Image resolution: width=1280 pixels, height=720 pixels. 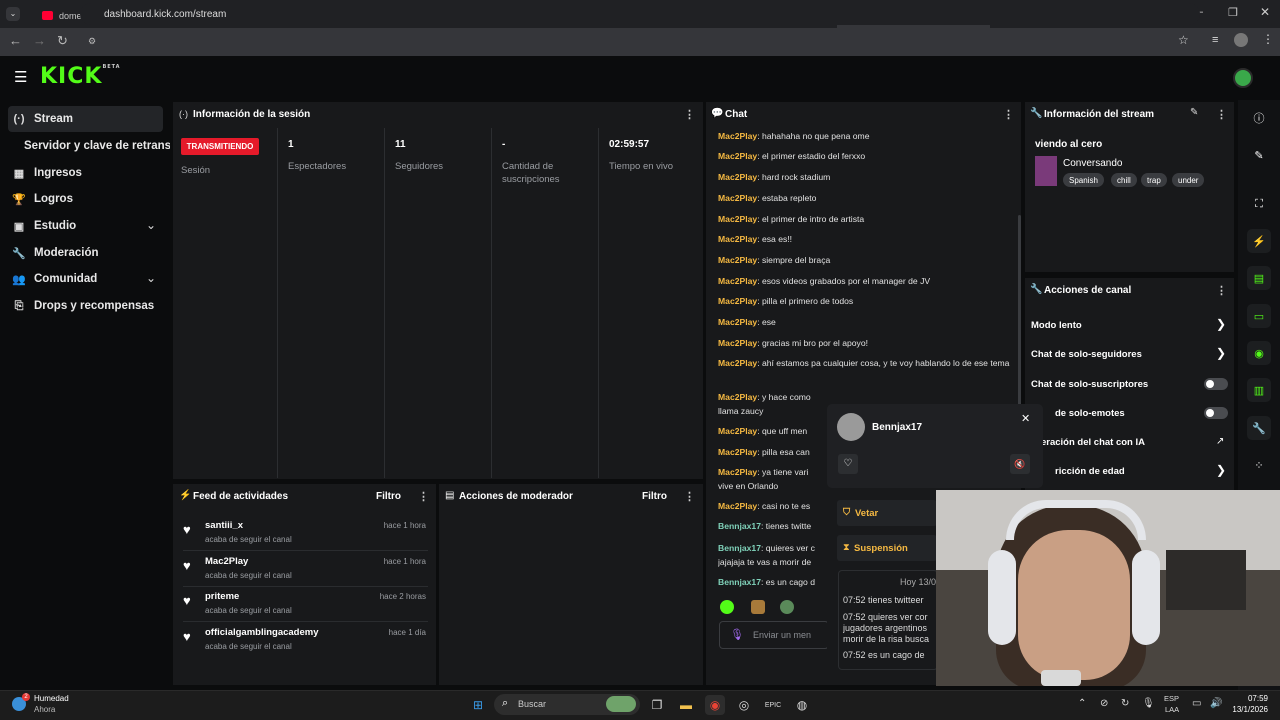 I want to click on obs-icon: ◎, so click(x=744, y=705).